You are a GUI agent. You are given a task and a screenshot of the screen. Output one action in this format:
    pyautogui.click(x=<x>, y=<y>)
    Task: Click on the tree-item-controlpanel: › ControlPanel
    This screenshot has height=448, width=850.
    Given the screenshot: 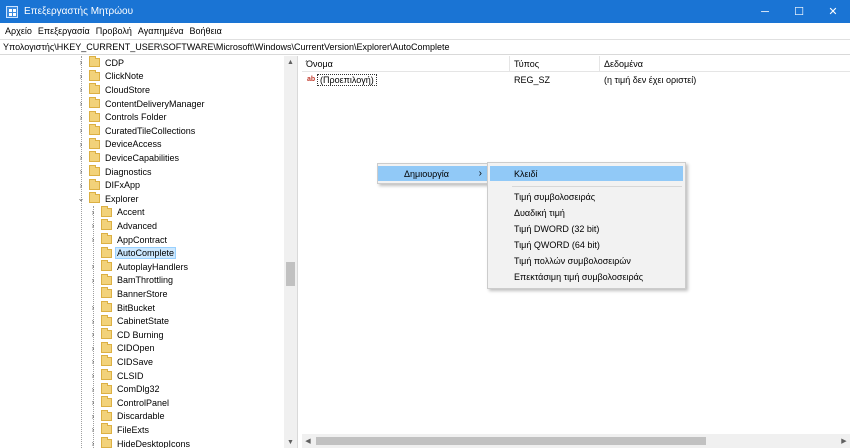 What is the action you would take?
    pyautogui.click(x=129, y=403)
    